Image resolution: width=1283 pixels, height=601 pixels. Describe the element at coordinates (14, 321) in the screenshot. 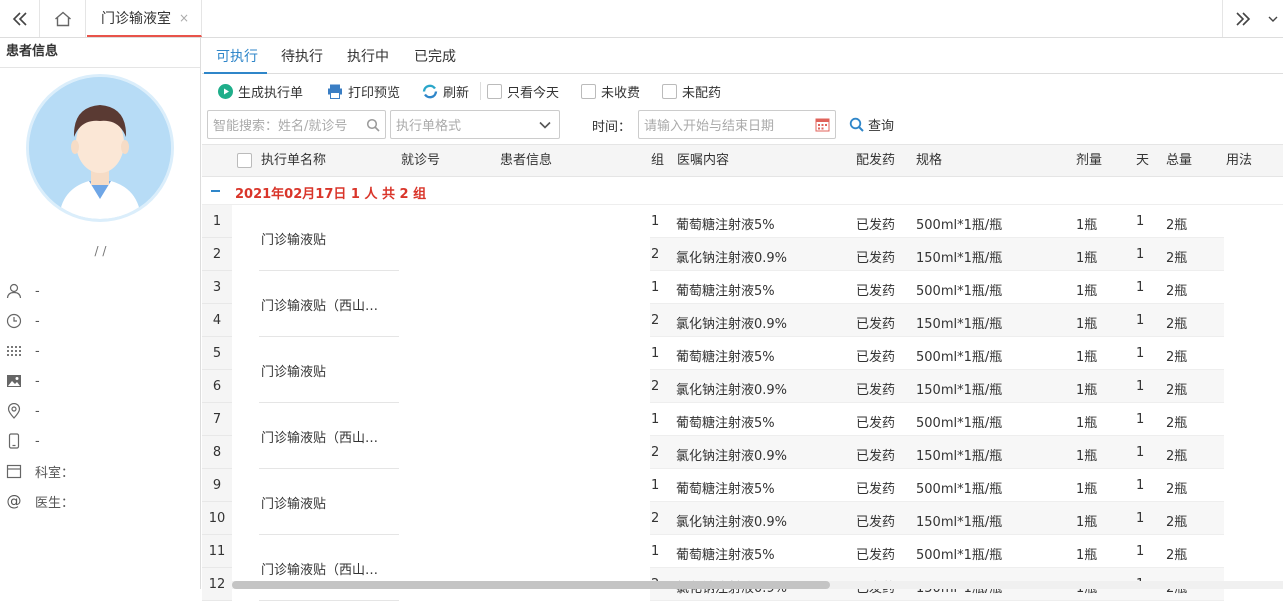

I see `clock-icon` at that location.